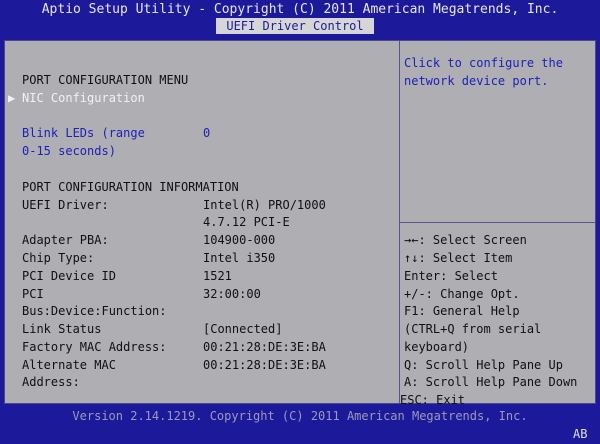 The height and width of the screenshot is (444, 600). What do you see at coordinates (69, 276) in the screenshot?
I see `row-label: PCI Device ID` at bounding box center [69, 276].